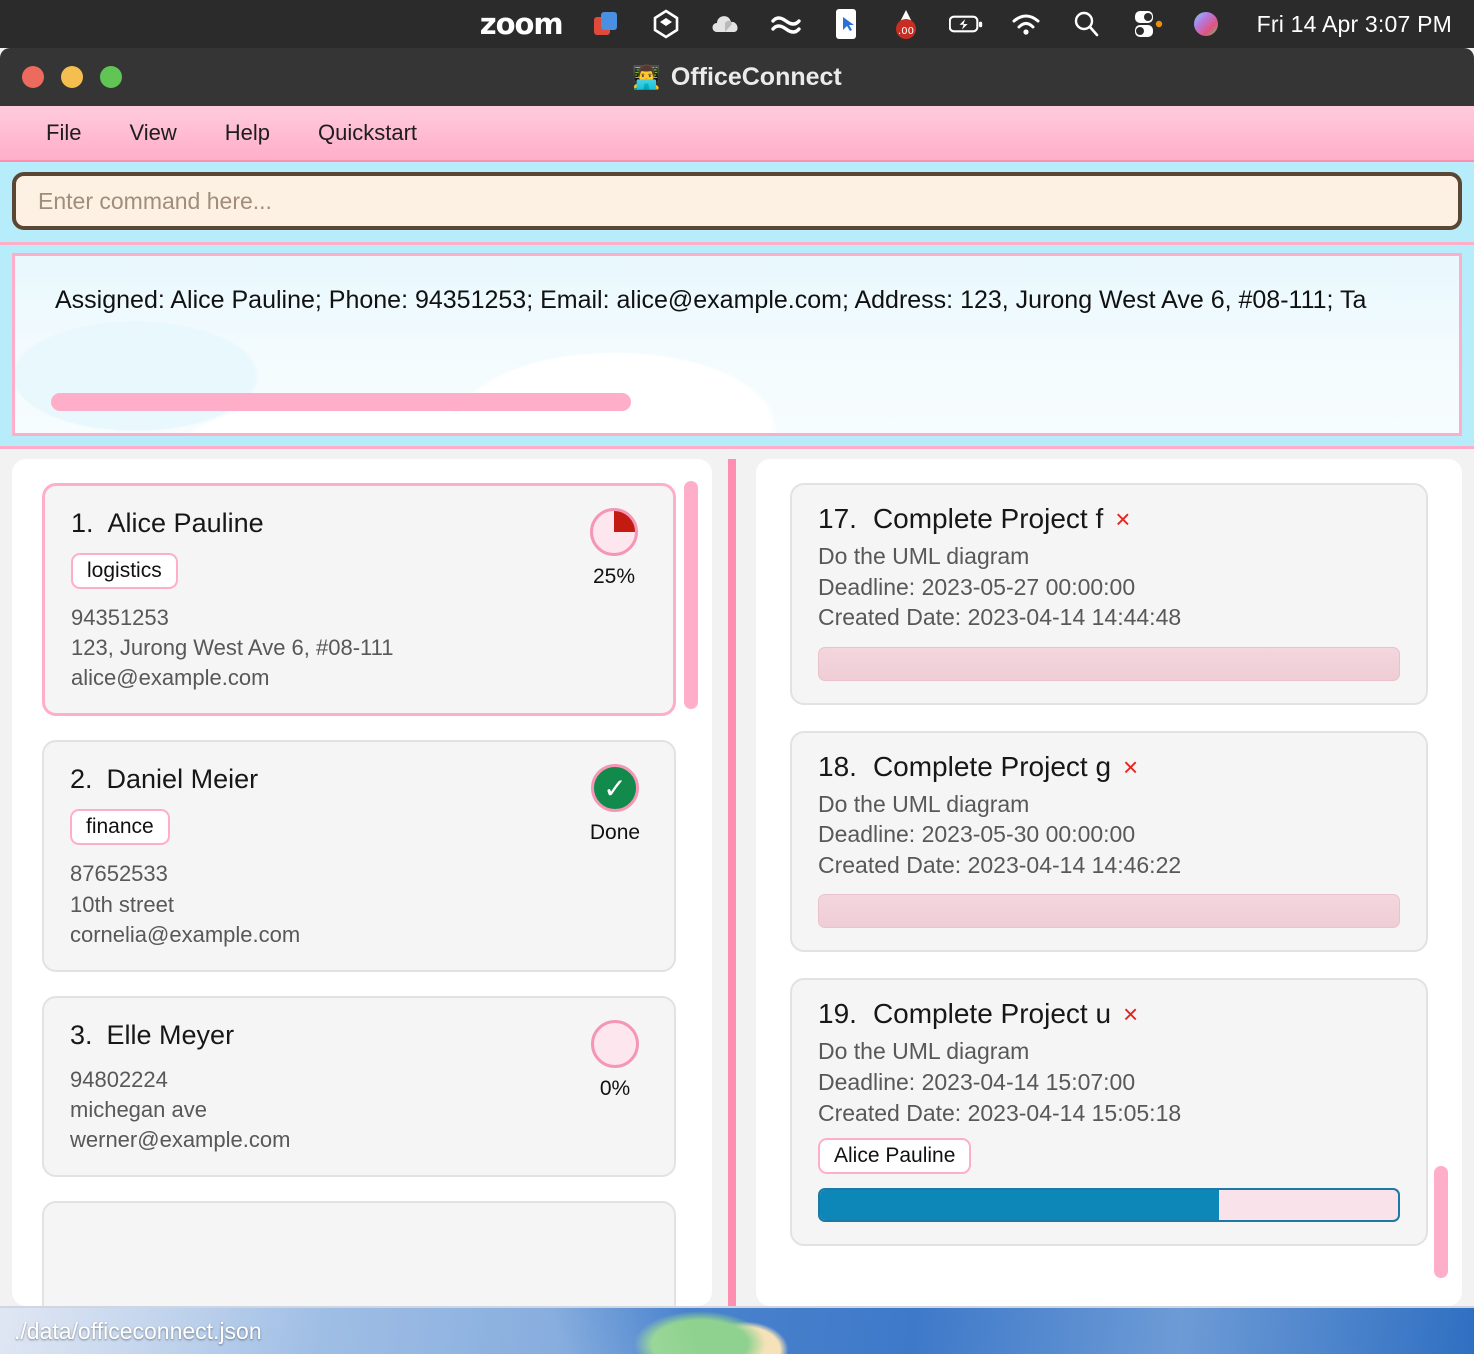 This screenshot has height=1354, width=1474. I want to click on menu-bar: File View Help Quickstart, so click(737, 134).